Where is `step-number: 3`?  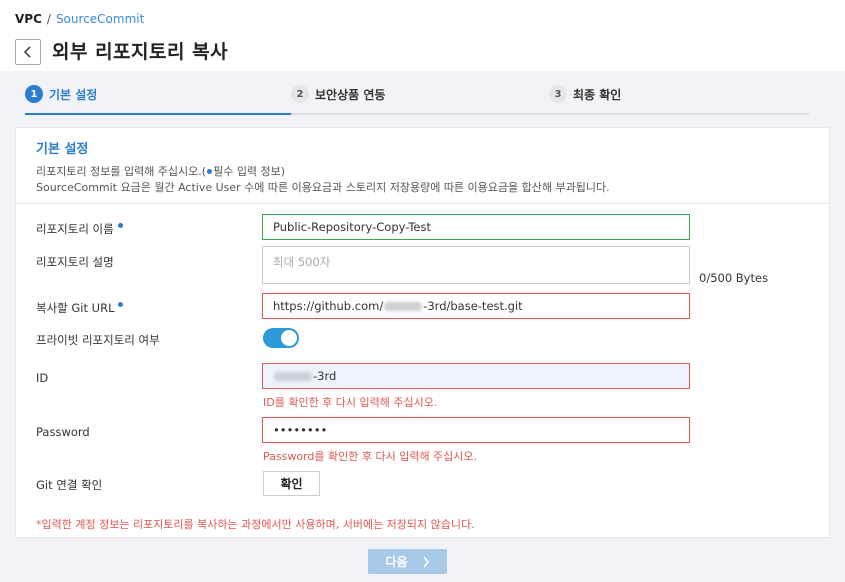
step-number: 3 is located at coordinates (558, 94).